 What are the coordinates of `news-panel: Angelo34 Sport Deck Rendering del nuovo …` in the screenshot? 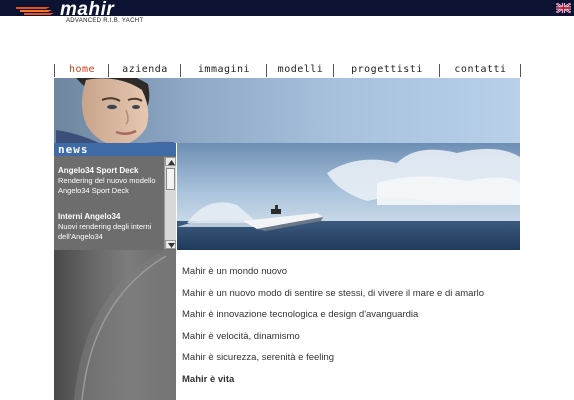 It's located at (115, 203).